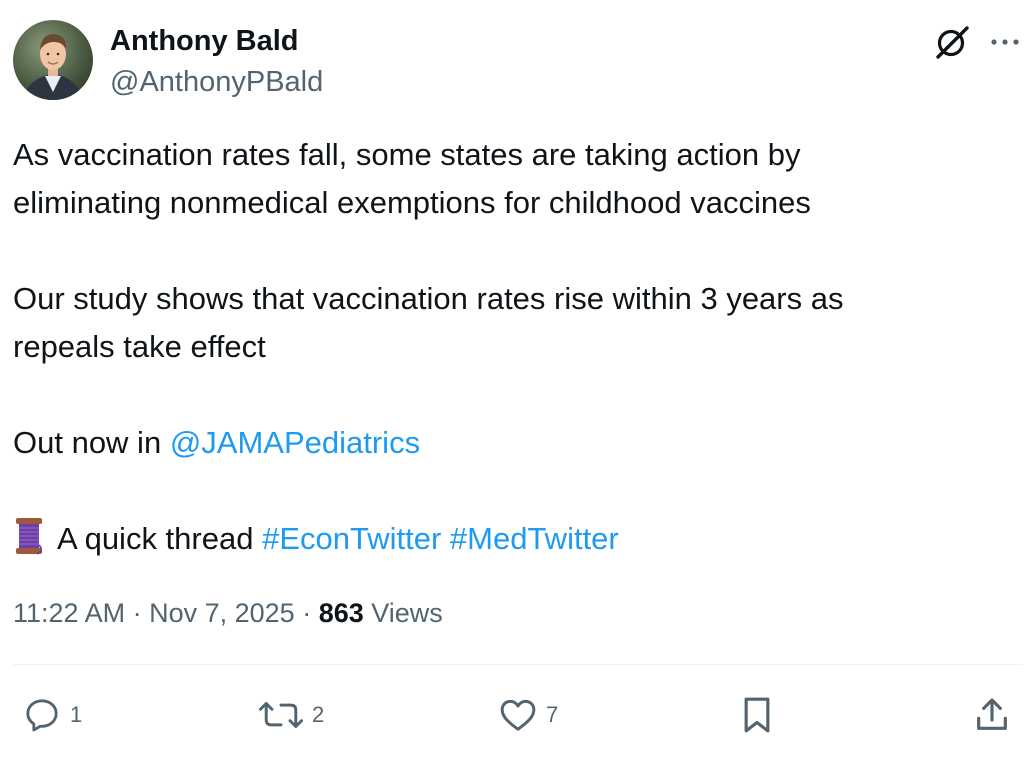  What do you see at coordinates (341, 613) in the screenshot?
I see `views-count: 863` at bounding box center [341, 613].